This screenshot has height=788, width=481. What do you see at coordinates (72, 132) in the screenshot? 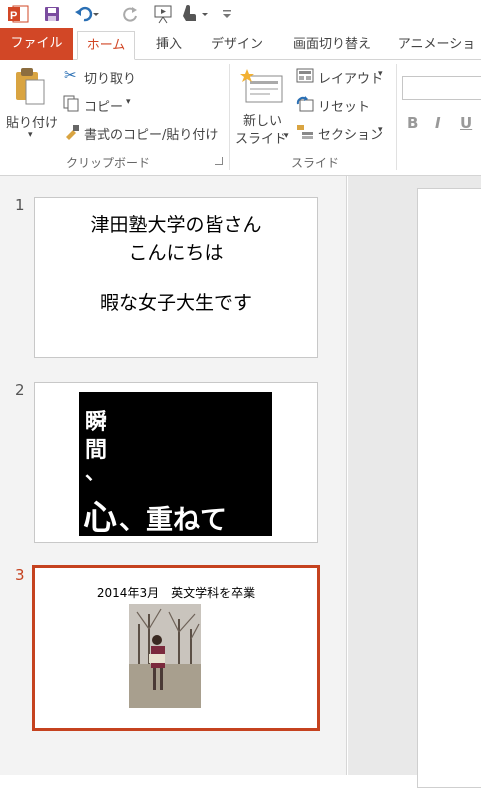
I see `format-painter-icon` at bounding box center [72, 132].